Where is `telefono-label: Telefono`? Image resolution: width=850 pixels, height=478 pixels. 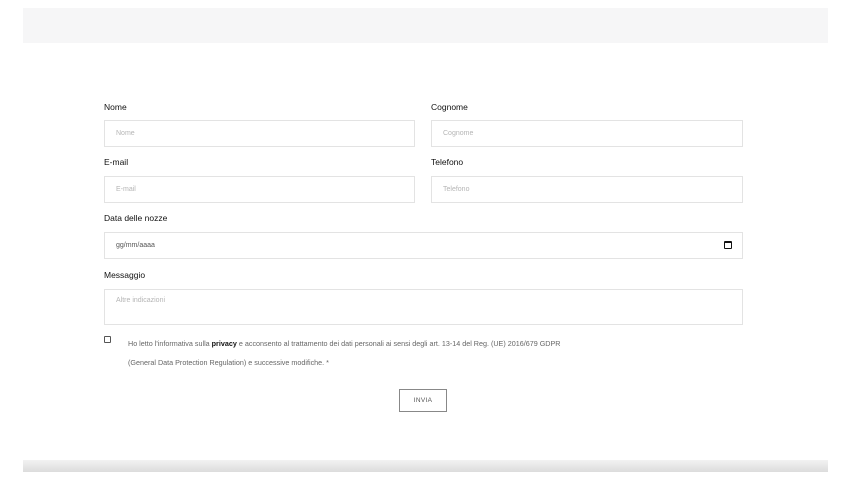
telefono-label: Telefono is located at coordinates (447, 162).